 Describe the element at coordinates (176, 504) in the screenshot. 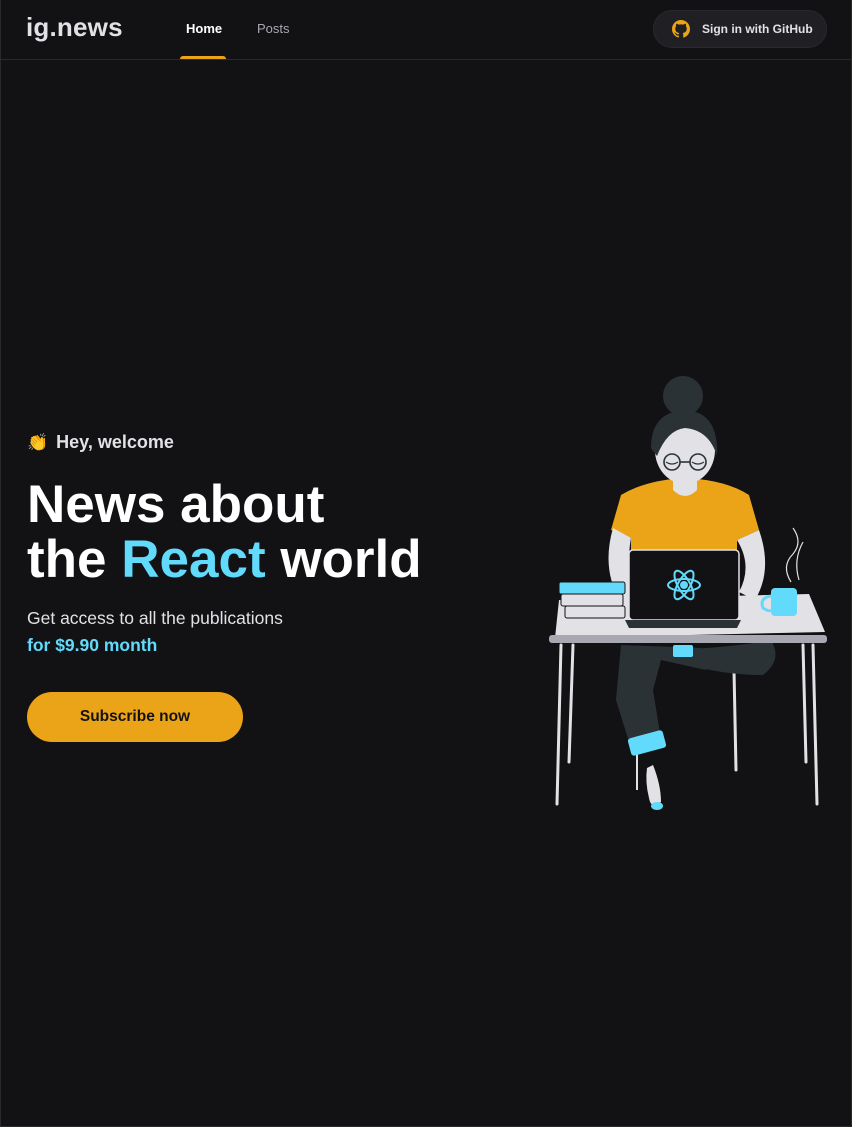

I see `headline-line1: News about` at that location.